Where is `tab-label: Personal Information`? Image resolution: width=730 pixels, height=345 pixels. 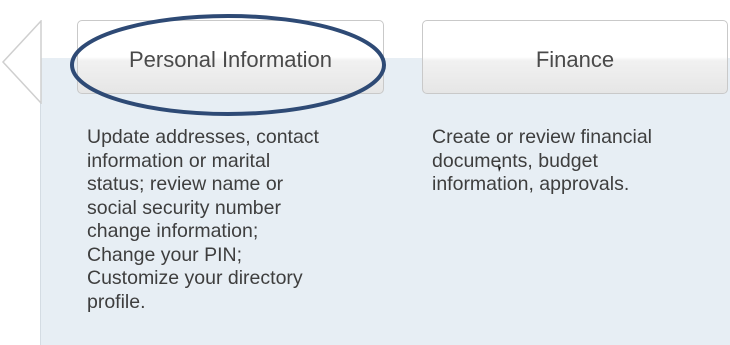
tab-label: Personal Information is located at coordinates (230, 59).